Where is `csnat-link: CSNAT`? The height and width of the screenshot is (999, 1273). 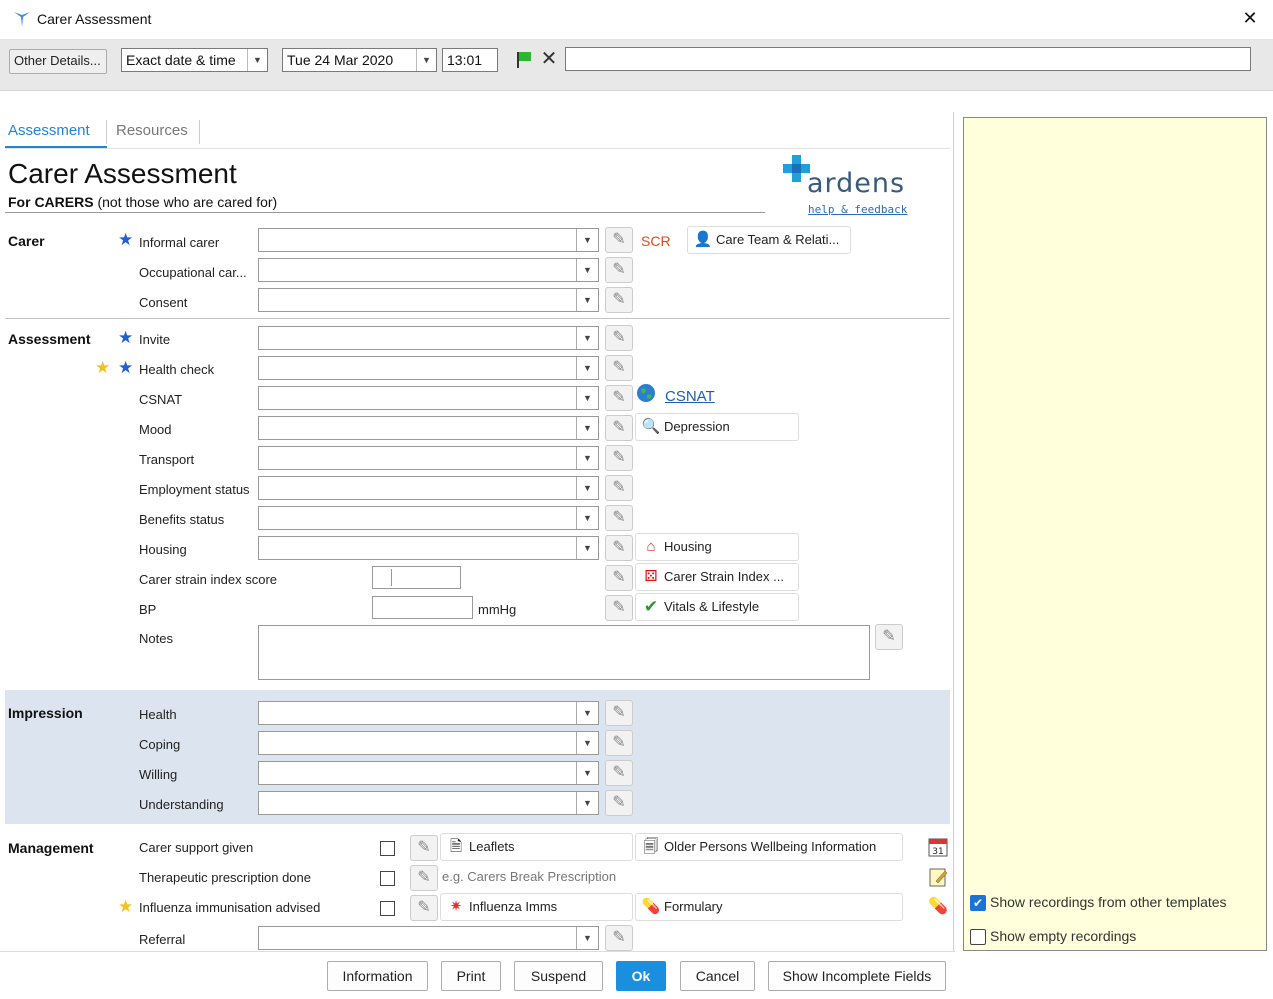
csnat-link: CSNAT is located at coordinates (690, 396).